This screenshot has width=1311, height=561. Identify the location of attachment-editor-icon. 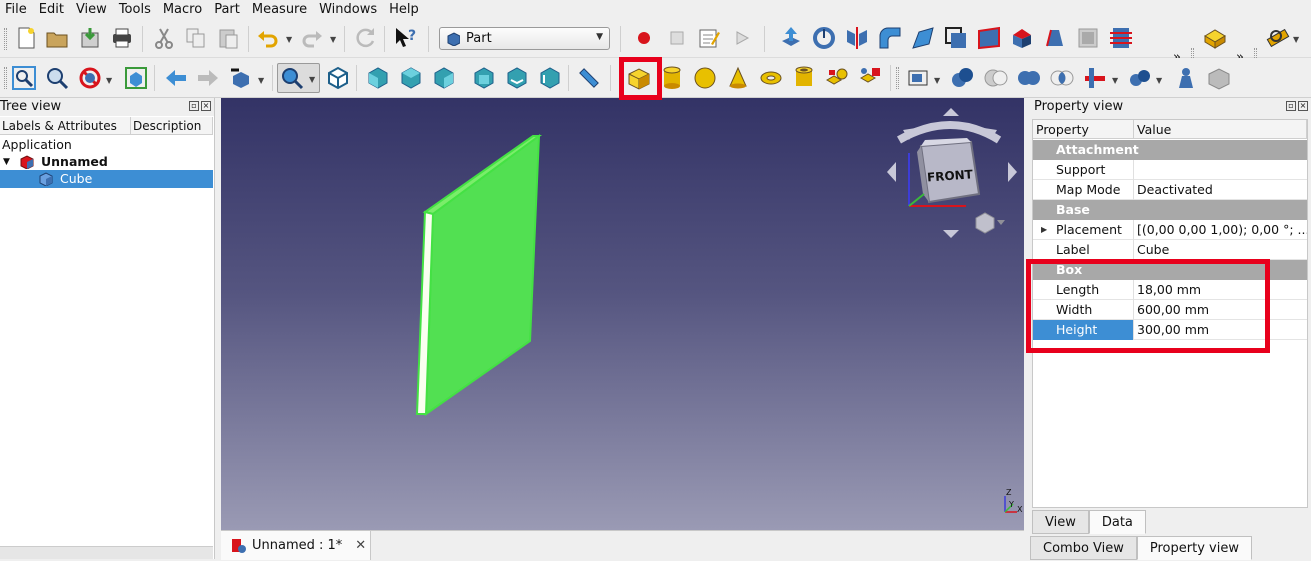
(1215, 38).